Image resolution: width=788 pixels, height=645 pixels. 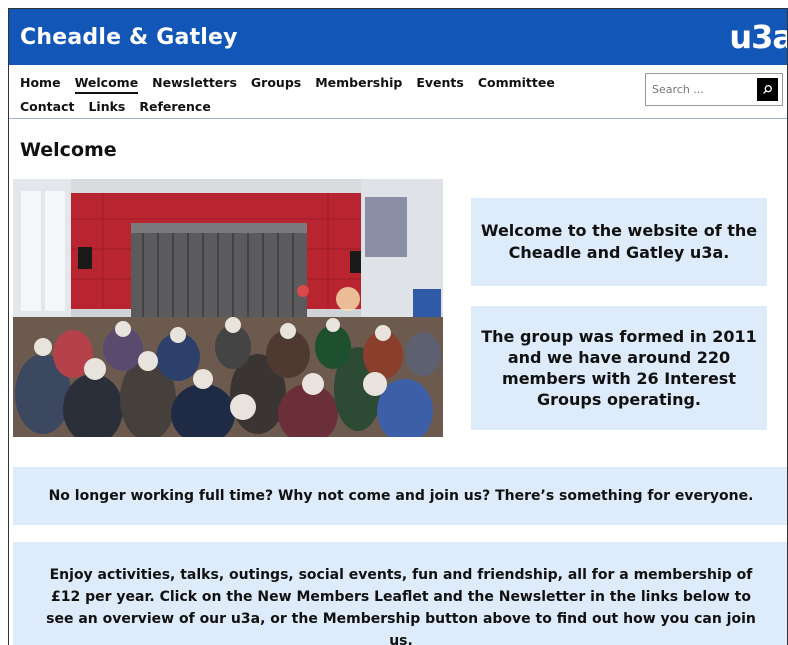 What do you see at coordinates (758, 37) in the screenshot?
I see `u3a-logo: u3a` at bounding box center [758, 37].